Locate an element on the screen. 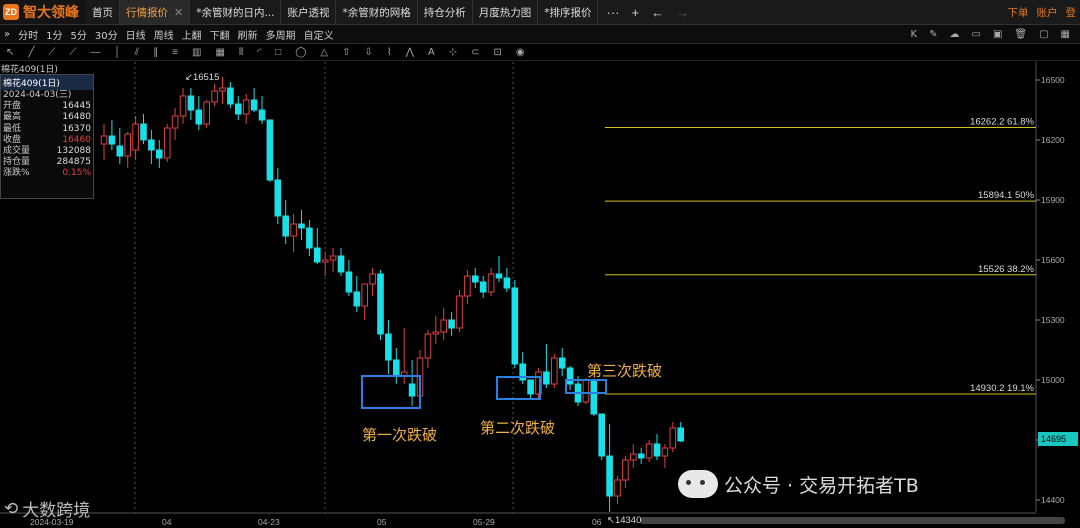  info-row-change: 涨跌% 0.15% is located at coordinates (47, 173).